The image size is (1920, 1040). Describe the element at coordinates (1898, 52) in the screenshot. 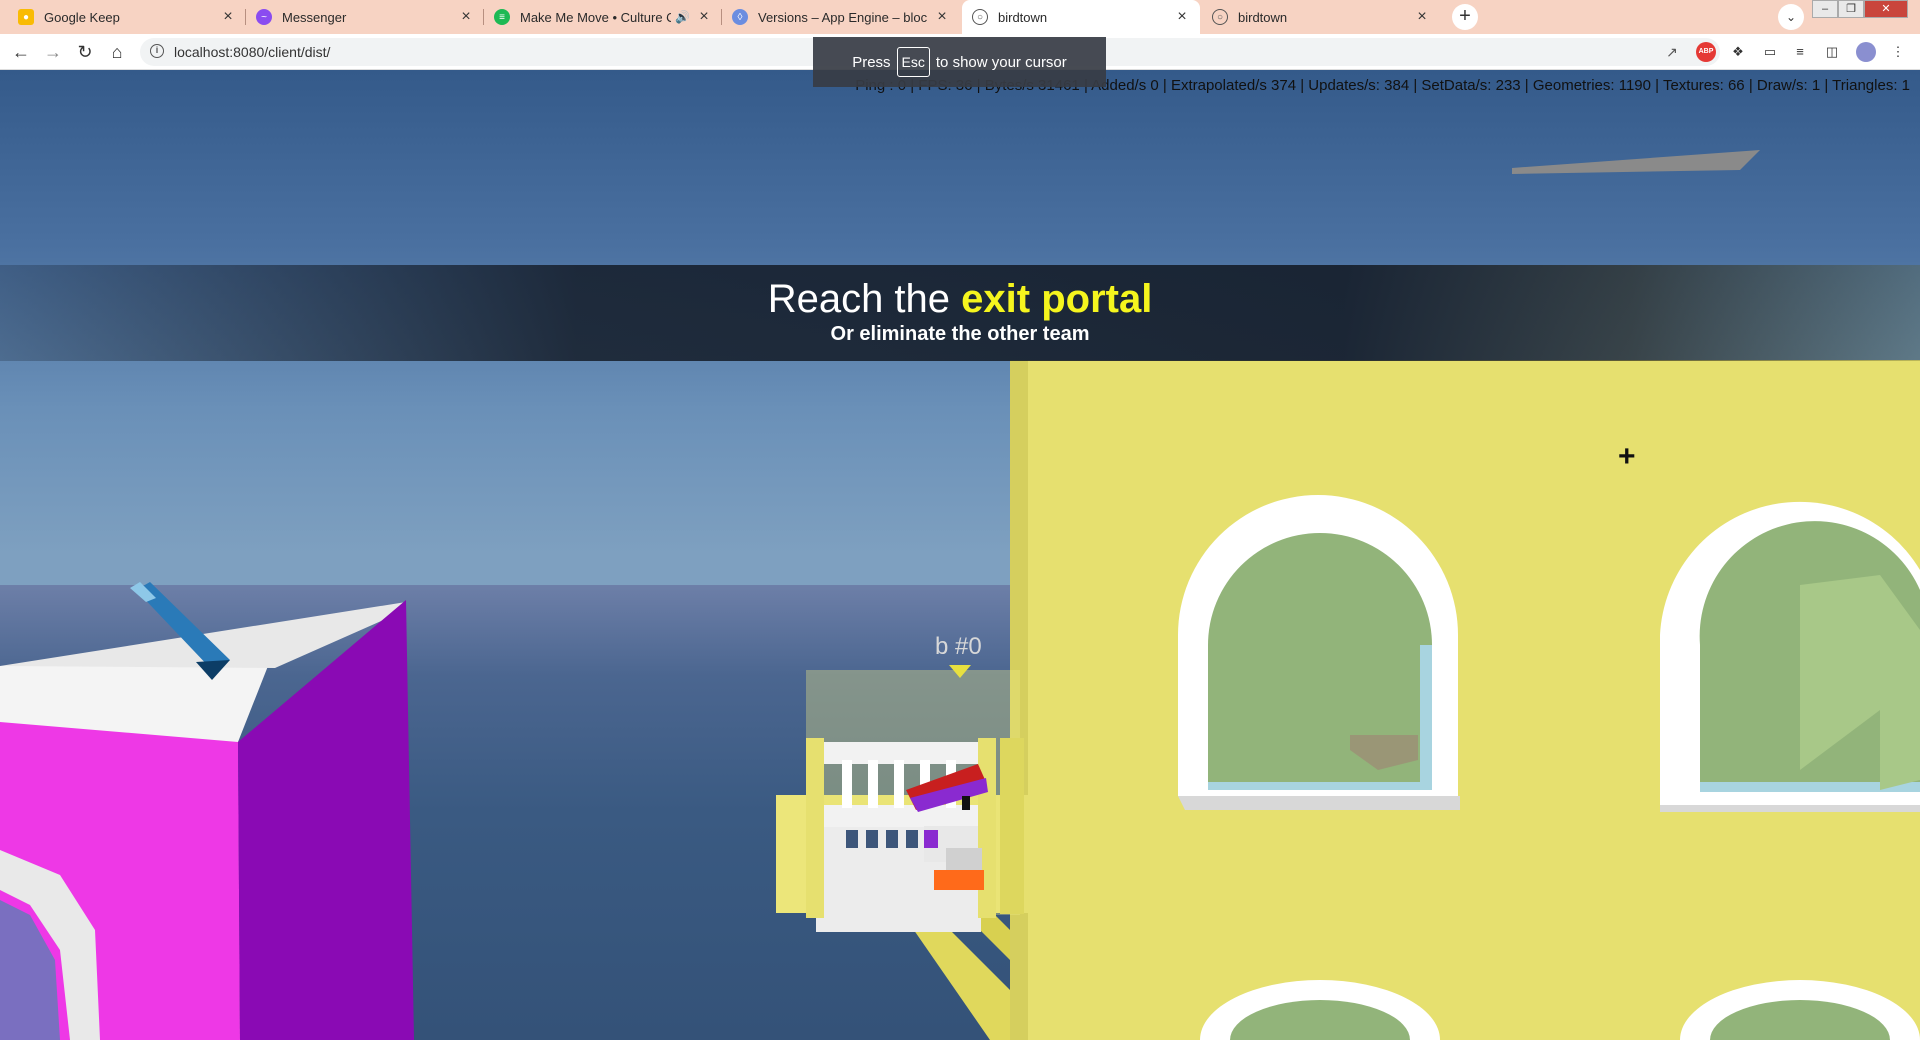

I see `menu-kebab-icon: ⋮` at that location.